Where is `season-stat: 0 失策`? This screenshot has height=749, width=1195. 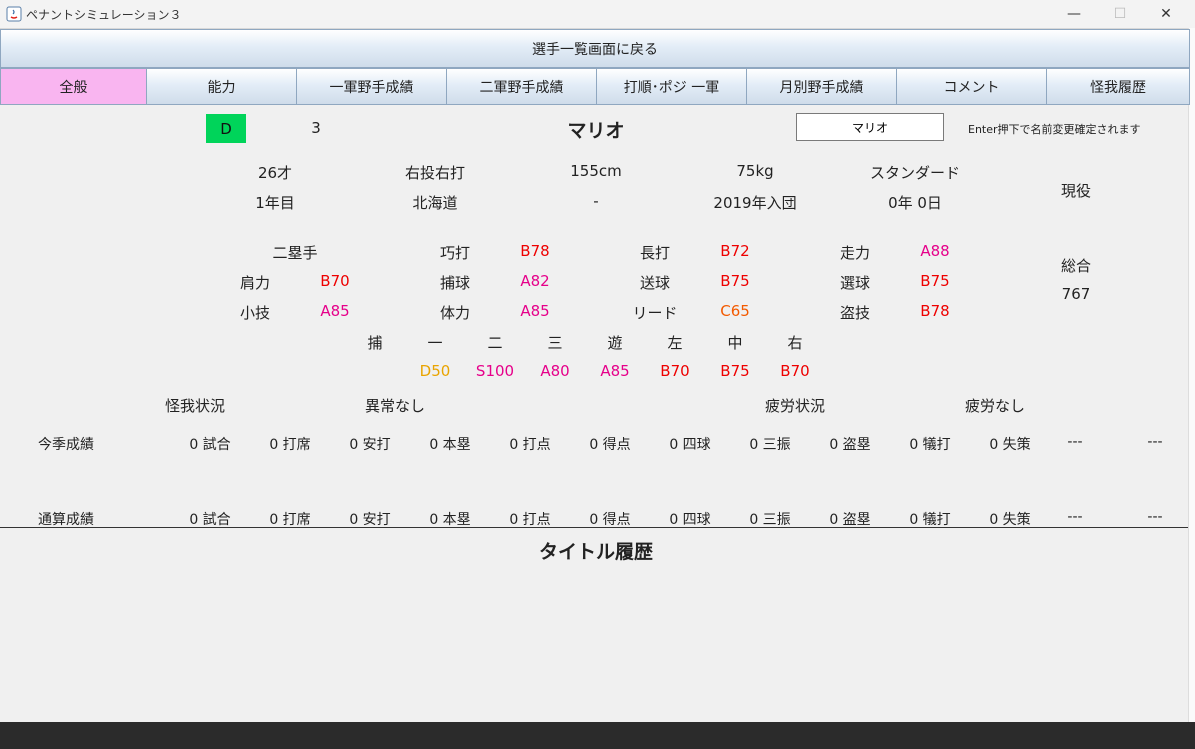
season-stat: 0 失策 is located at coordinates (1010, 445).